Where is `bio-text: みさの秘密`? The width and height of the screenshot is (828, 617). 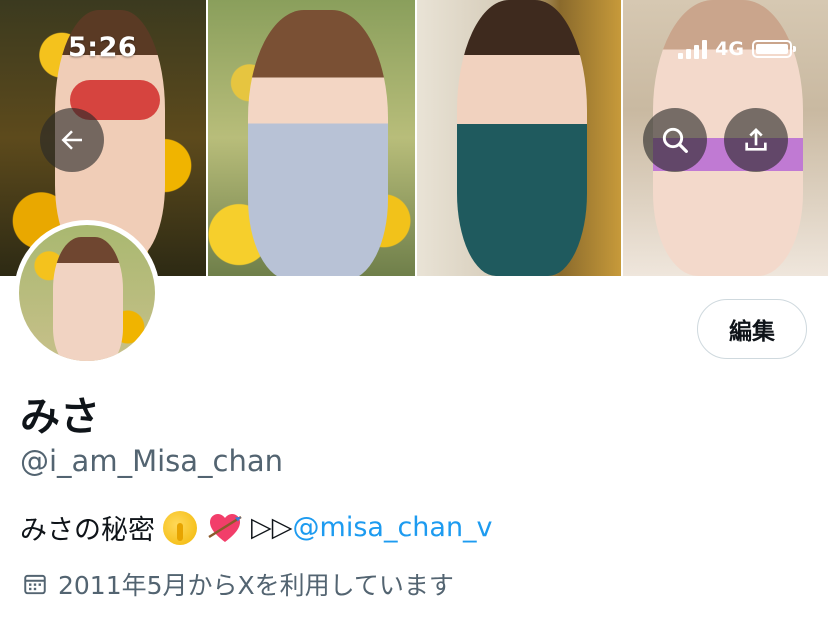
bio-text: みさの秘密 is located at coordinates (87, 530).